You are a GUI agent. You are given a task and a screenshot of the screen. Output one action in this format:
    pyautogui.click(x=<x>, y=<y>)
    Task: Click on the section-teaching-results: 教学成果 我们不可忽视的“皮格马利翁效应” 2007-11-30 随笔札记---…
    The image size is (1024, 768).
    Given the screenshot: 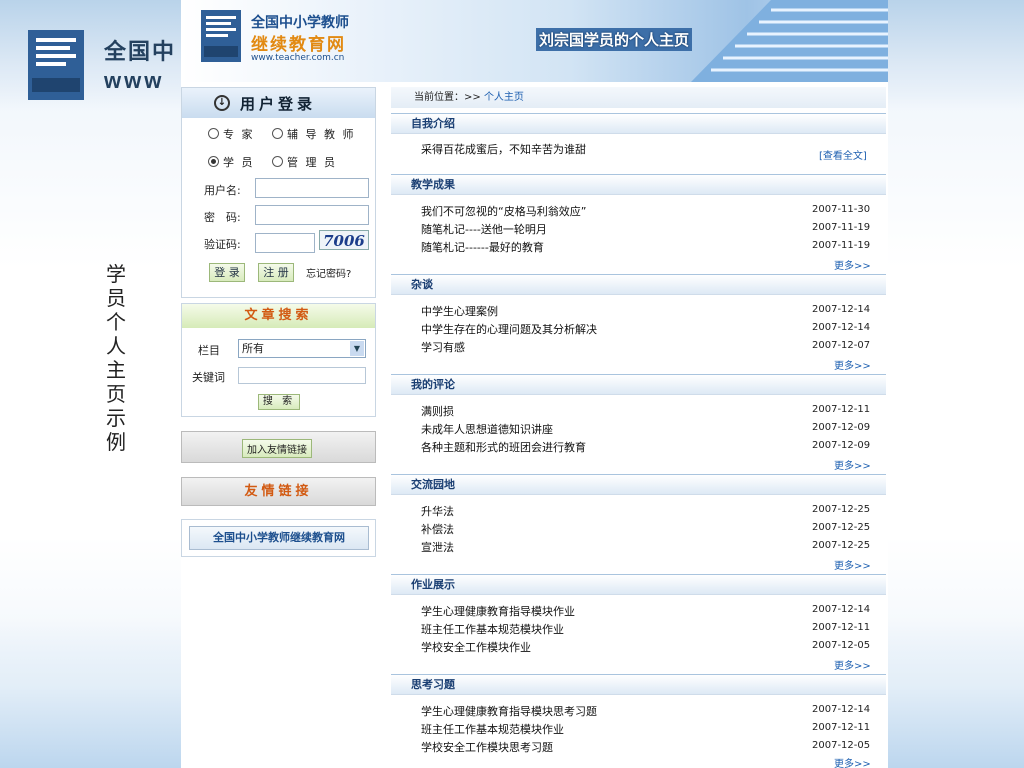 What is the action you would take?
    pyautogui.click(x=638, y=224)
    